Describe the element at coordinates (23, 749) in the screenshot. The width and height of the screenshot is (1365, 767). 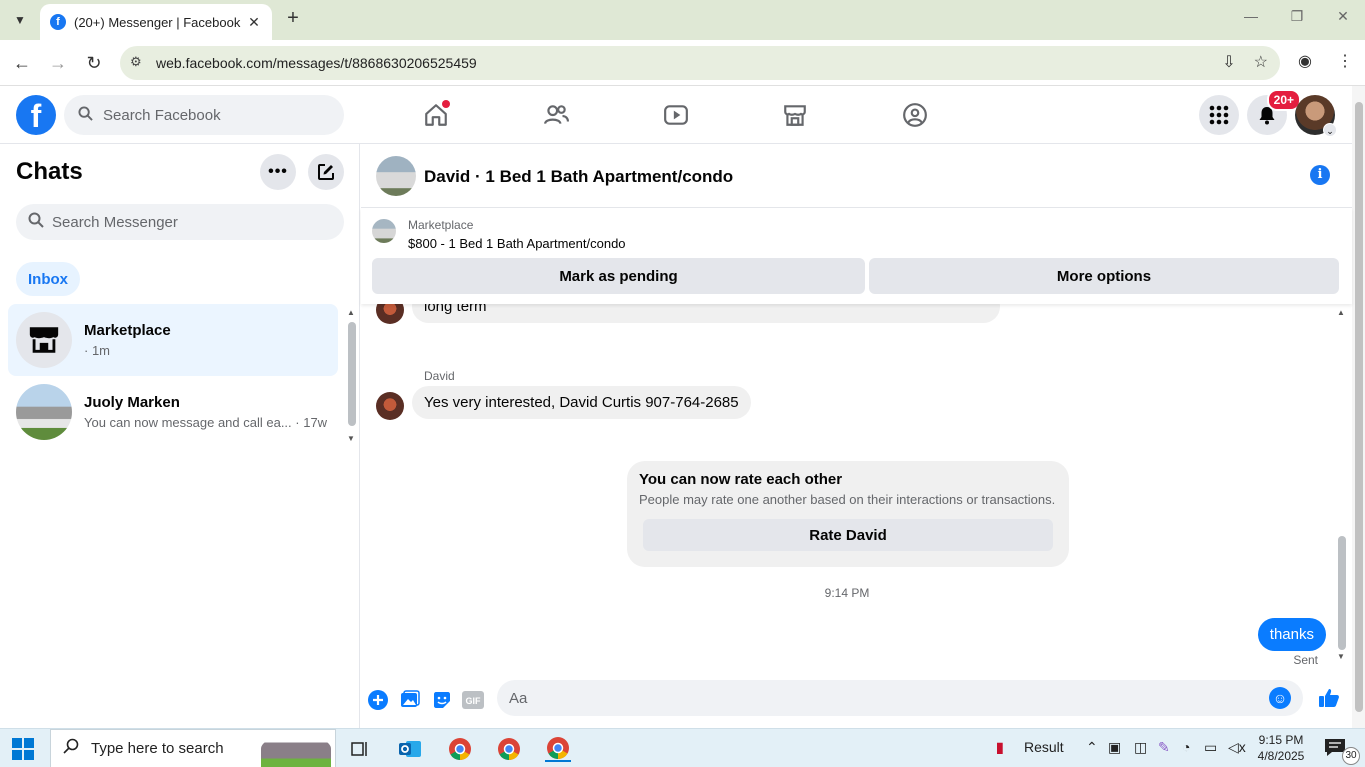
I see `windows-start-button` at that location.